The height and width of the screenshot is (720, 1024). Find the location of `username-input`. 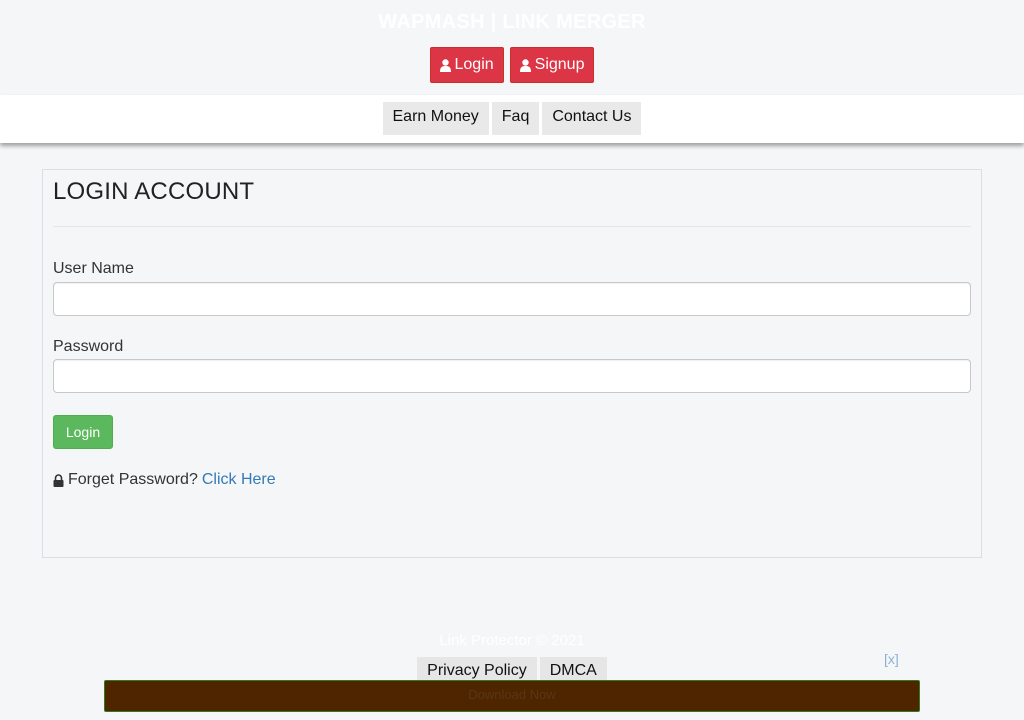

username-input is located at coordinates (512, 299).